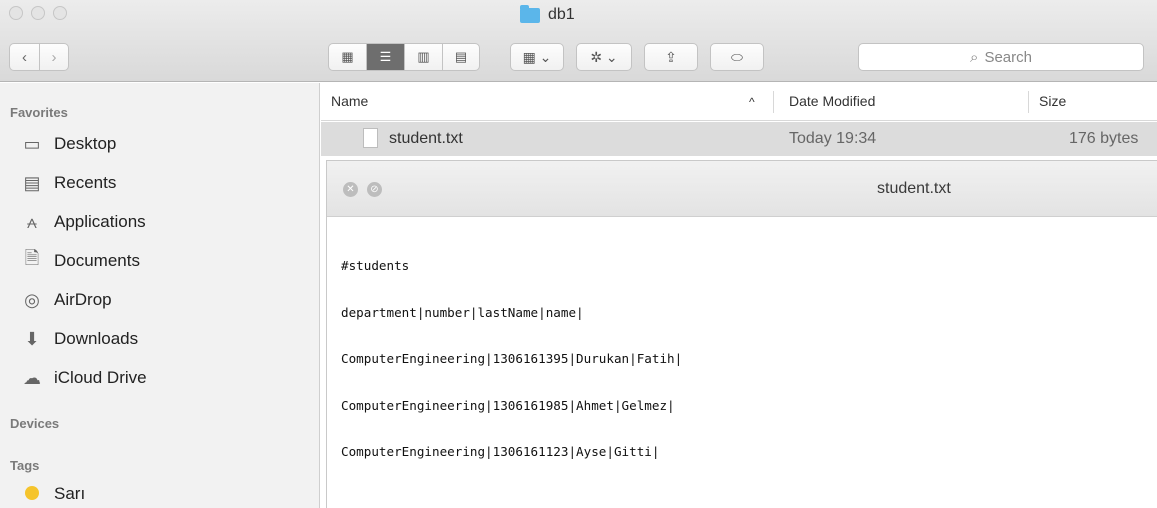 The image size is (1157, 508). What do you see at coordinates (461, 57) in the screenshot?
I see `cover-flow-button: ▤` at bounding box center [461, 57].